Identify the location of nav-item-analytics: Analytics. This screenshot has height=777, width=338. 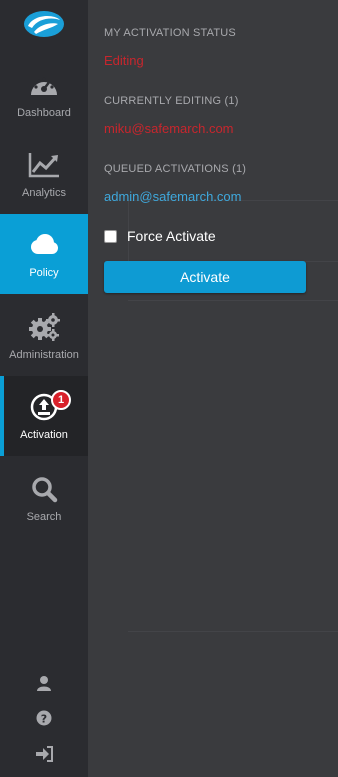
(44, 174).